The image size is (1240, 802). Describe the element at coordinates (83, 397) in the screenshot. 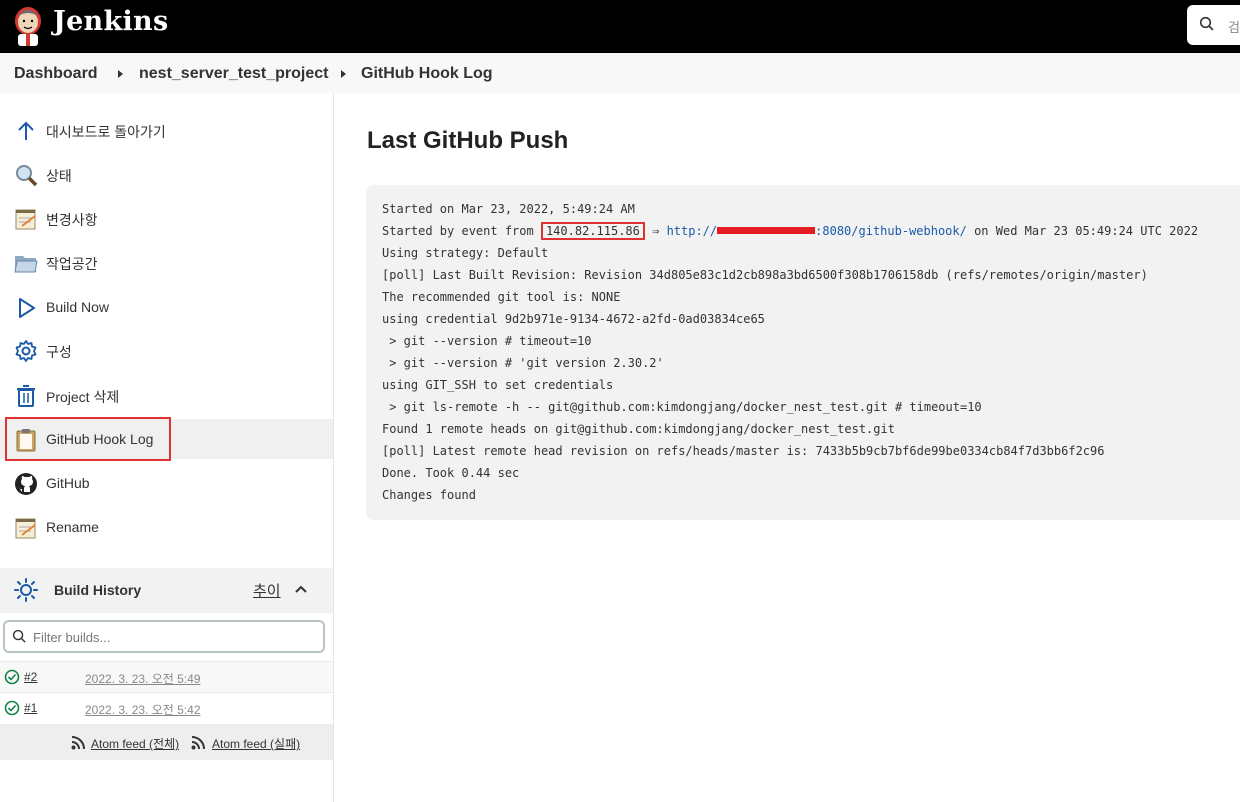

I see `sidebar-item-label: Project 삭제` at that location.